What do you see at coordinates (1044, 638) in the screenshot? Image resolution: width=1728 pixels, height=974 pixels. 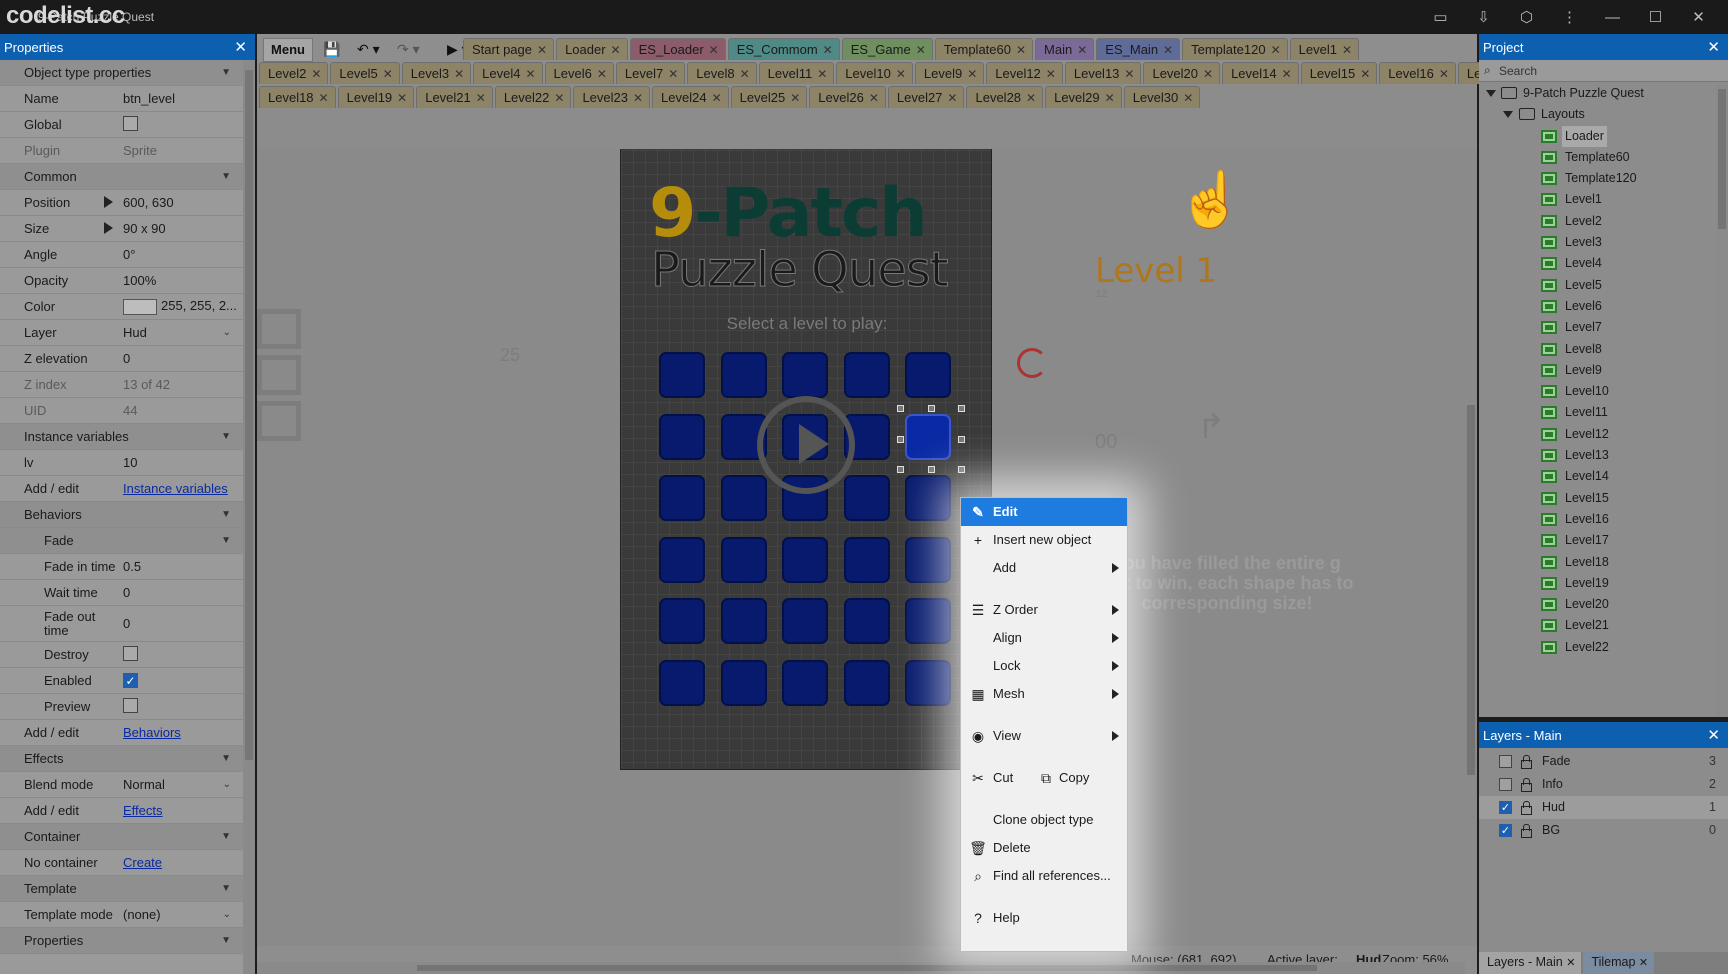 I see `menu-item-align: Align` at bounding box center [1044, 638].